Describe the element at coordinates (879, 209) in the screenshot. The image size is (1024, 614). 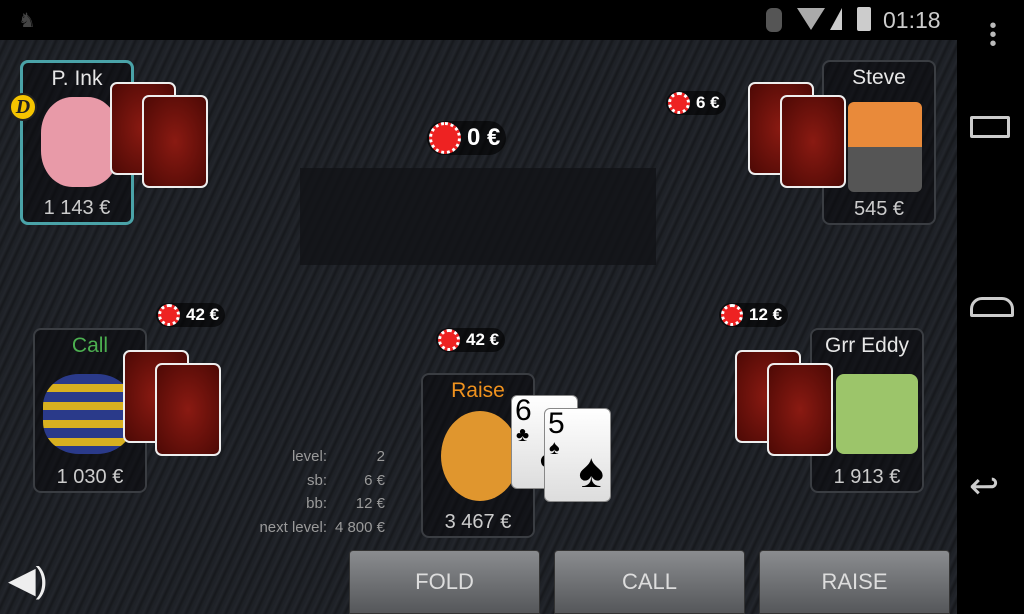
I see `player-stack: 545 €` at that location.